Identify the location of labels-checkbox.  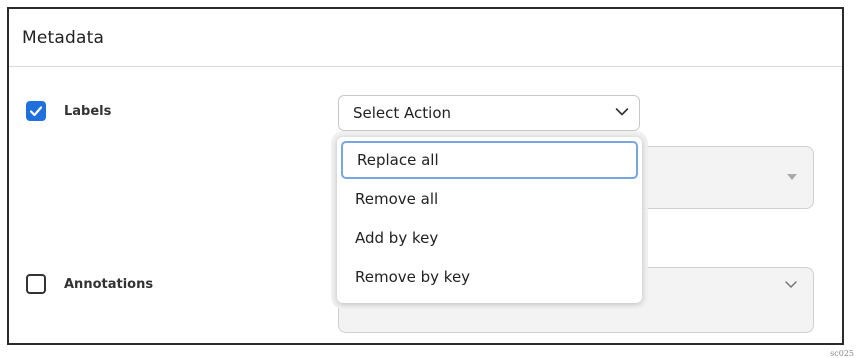
(36, 111).